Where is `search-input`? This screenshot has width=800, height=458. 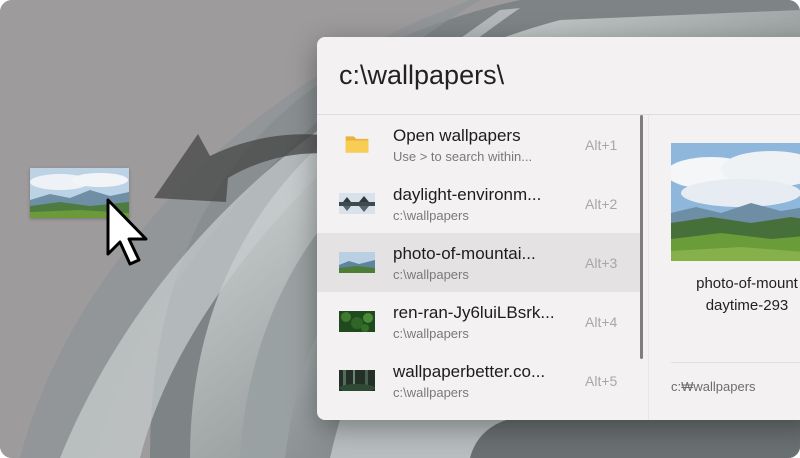
search-input is located at coordinates (559, 75).